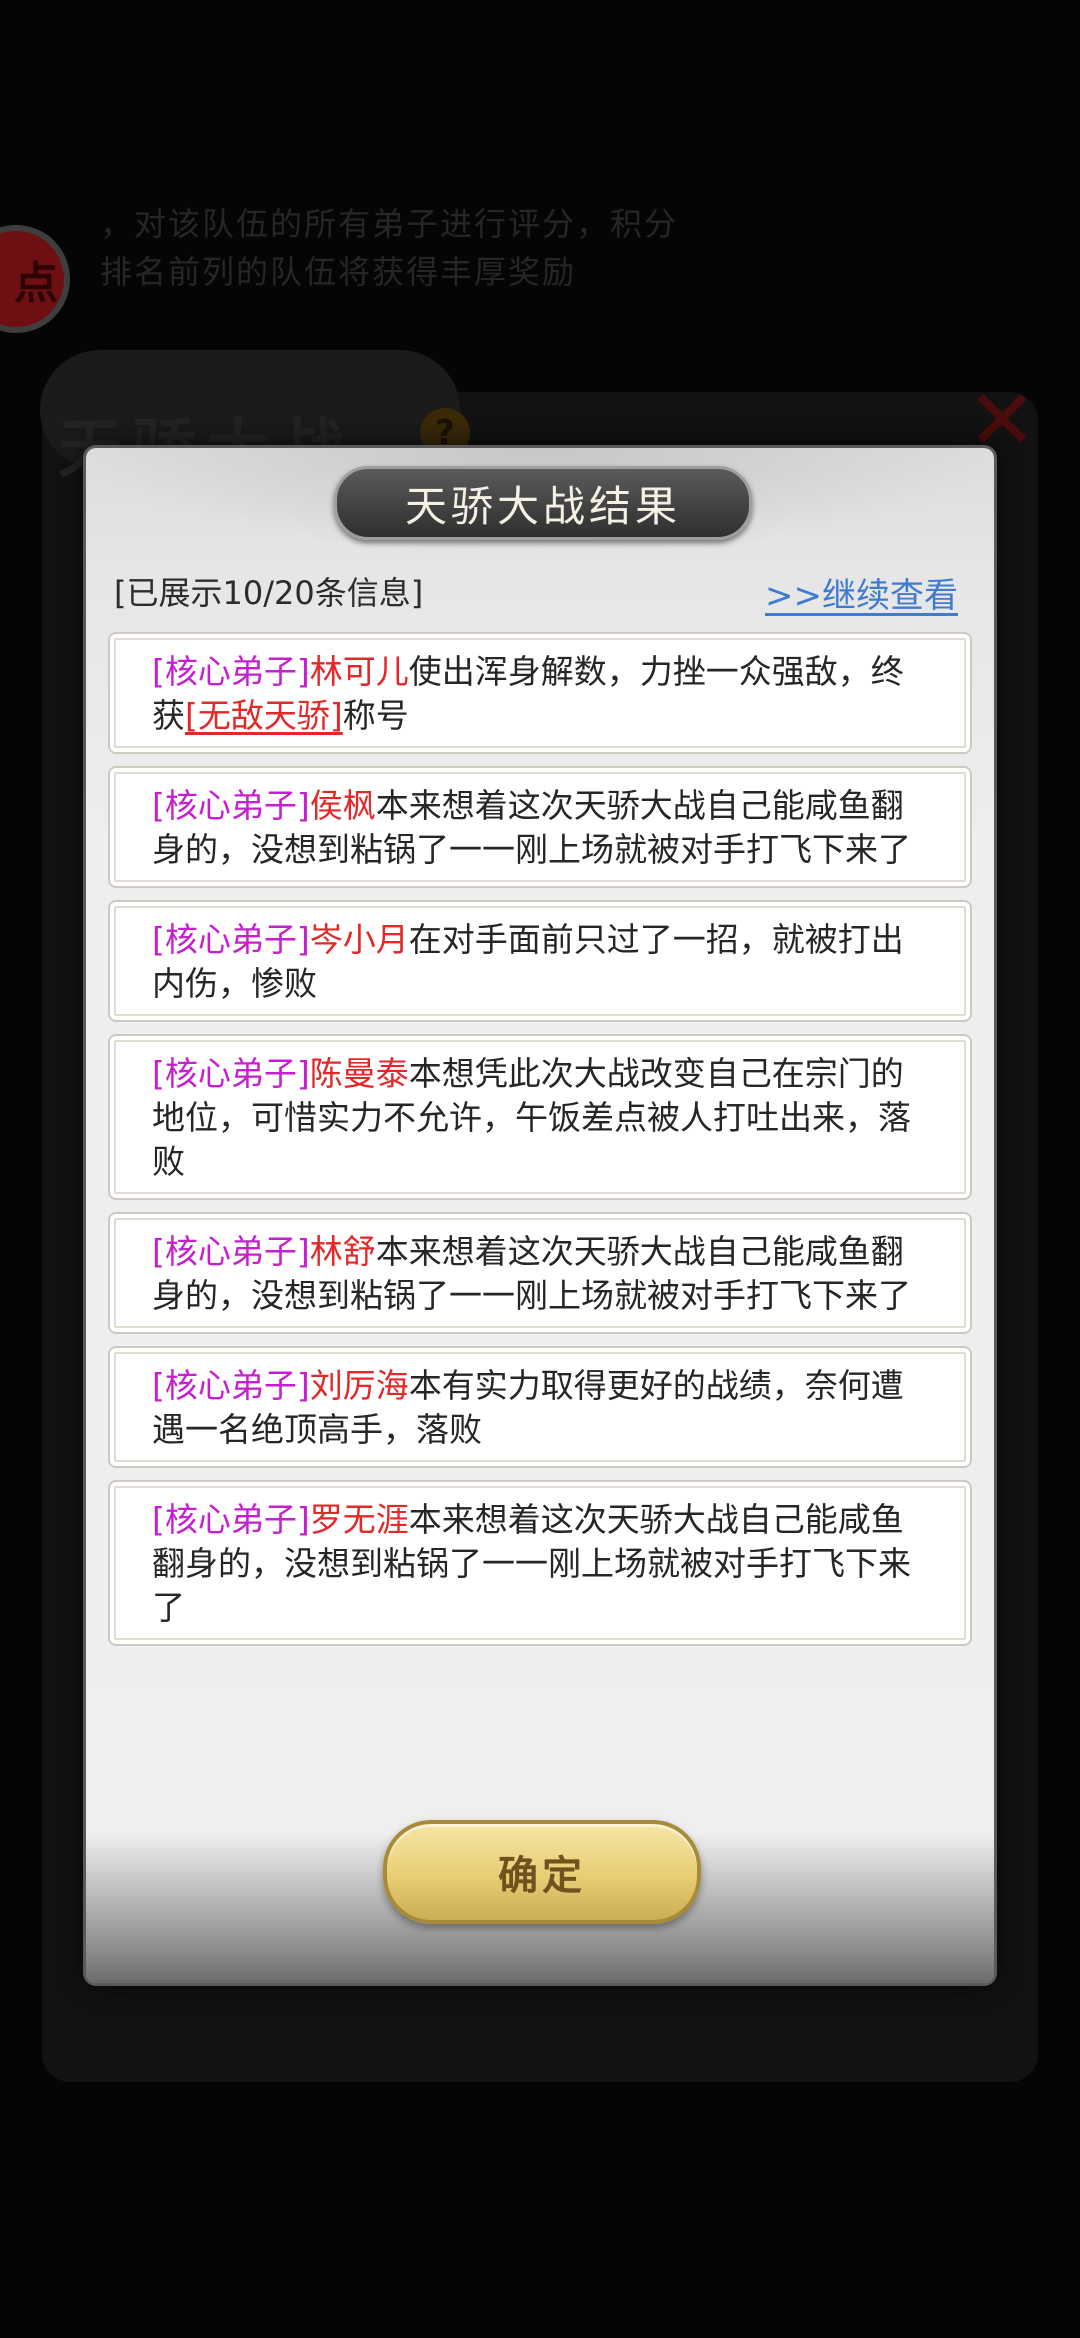  What do you see at coordinates (35, 279) in the screenshot?
I see `background-side-button: 点` at bounding box center [35, 279].